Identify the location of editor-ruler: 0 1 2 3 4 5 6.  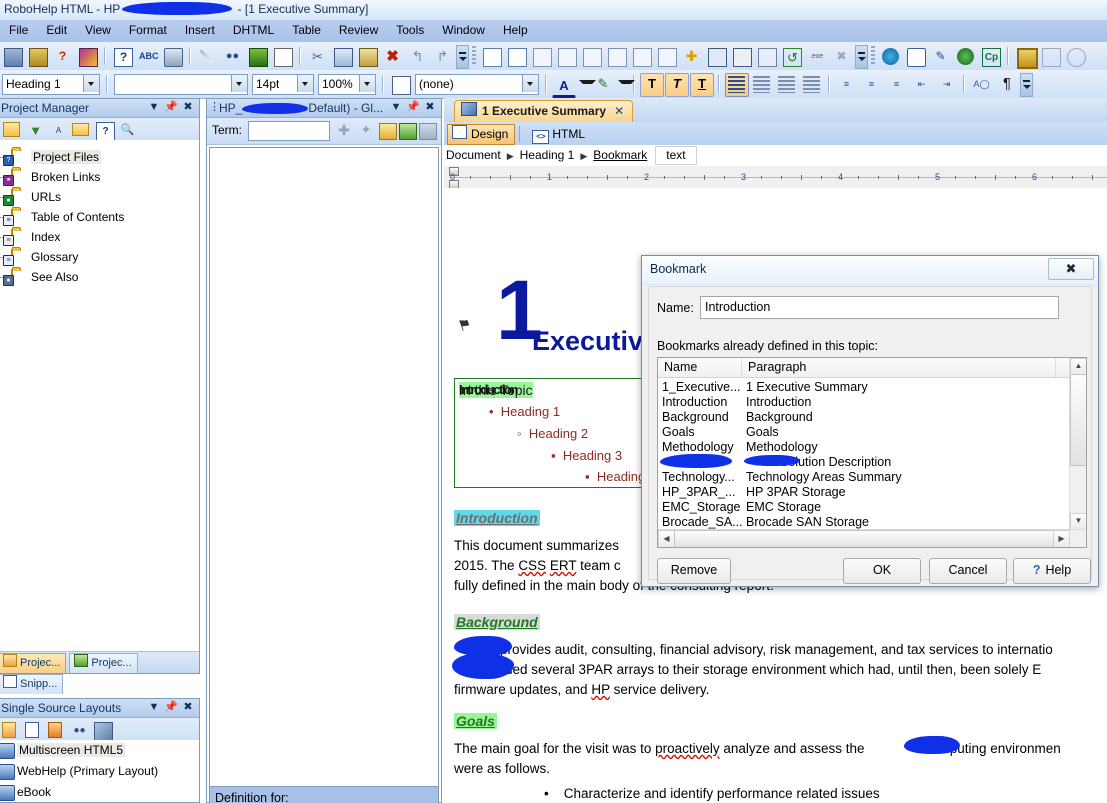
(775, 177).